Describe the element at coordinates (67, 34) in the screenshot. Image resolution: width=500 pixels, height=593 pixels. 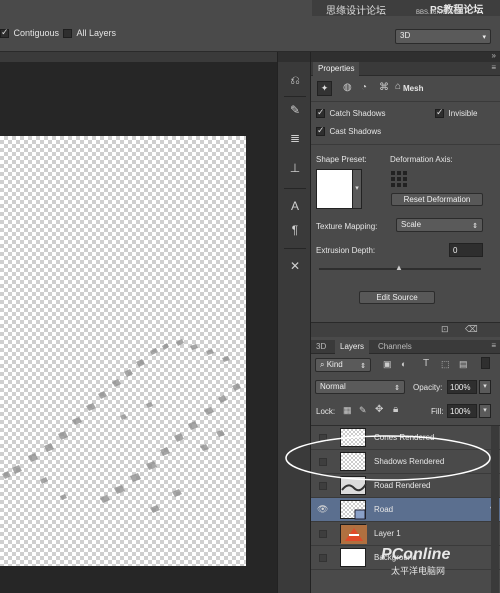
I see `all-layers-checkbox` at that location.